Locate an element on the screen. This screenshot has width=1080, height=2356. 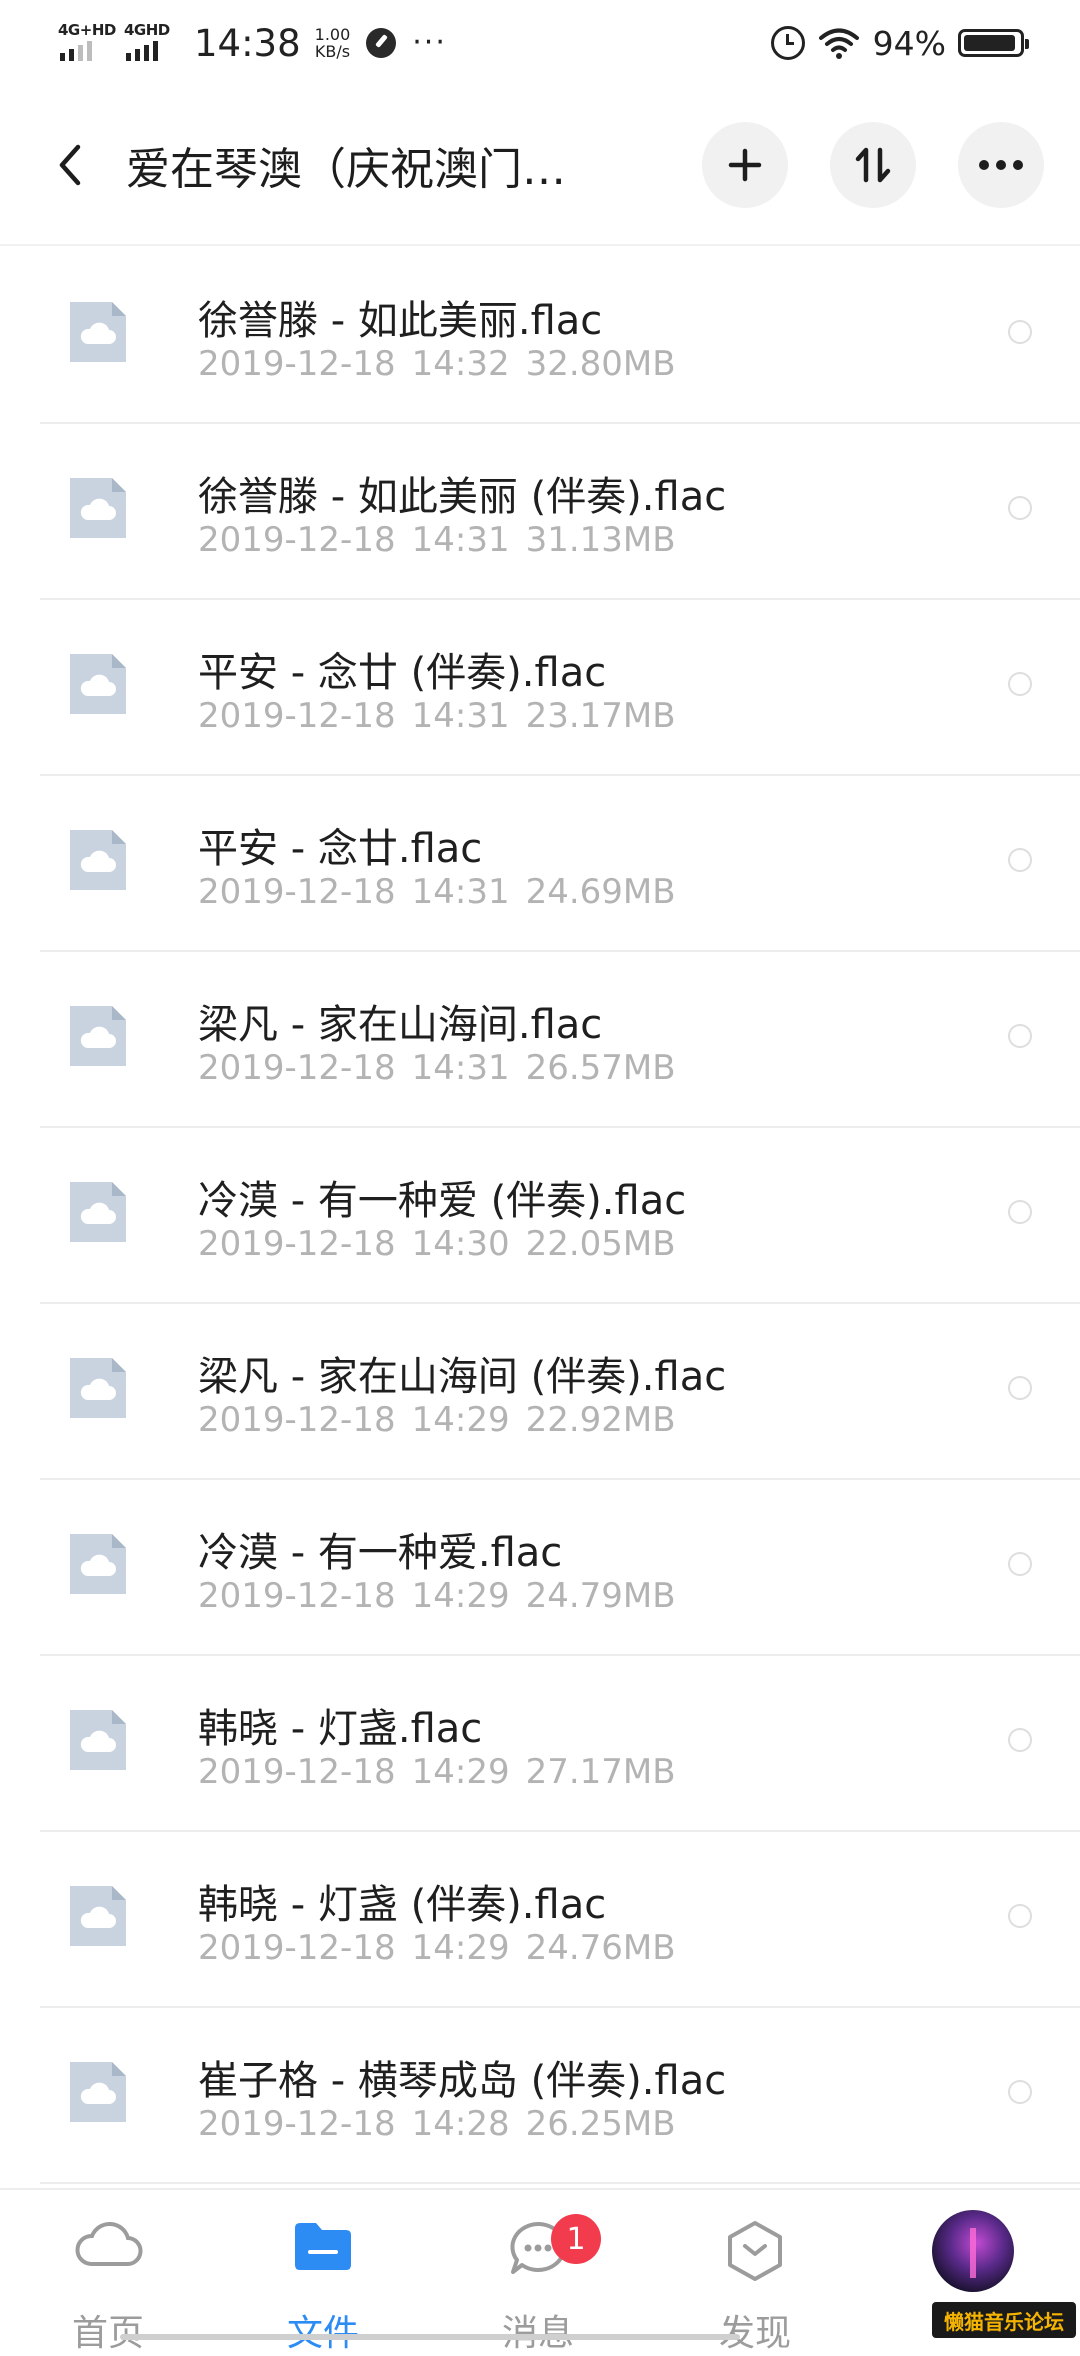
file-time: 14:30 is located at coordinates (460, 1244).